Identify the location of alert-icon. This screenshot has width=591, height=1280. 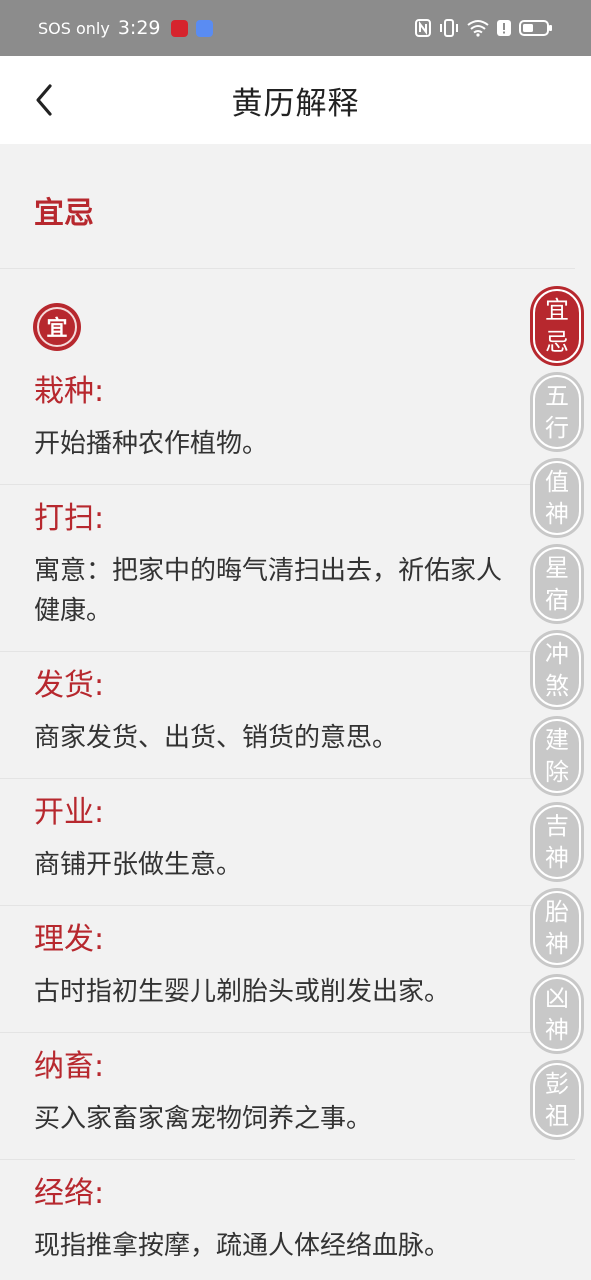
(504, 28).